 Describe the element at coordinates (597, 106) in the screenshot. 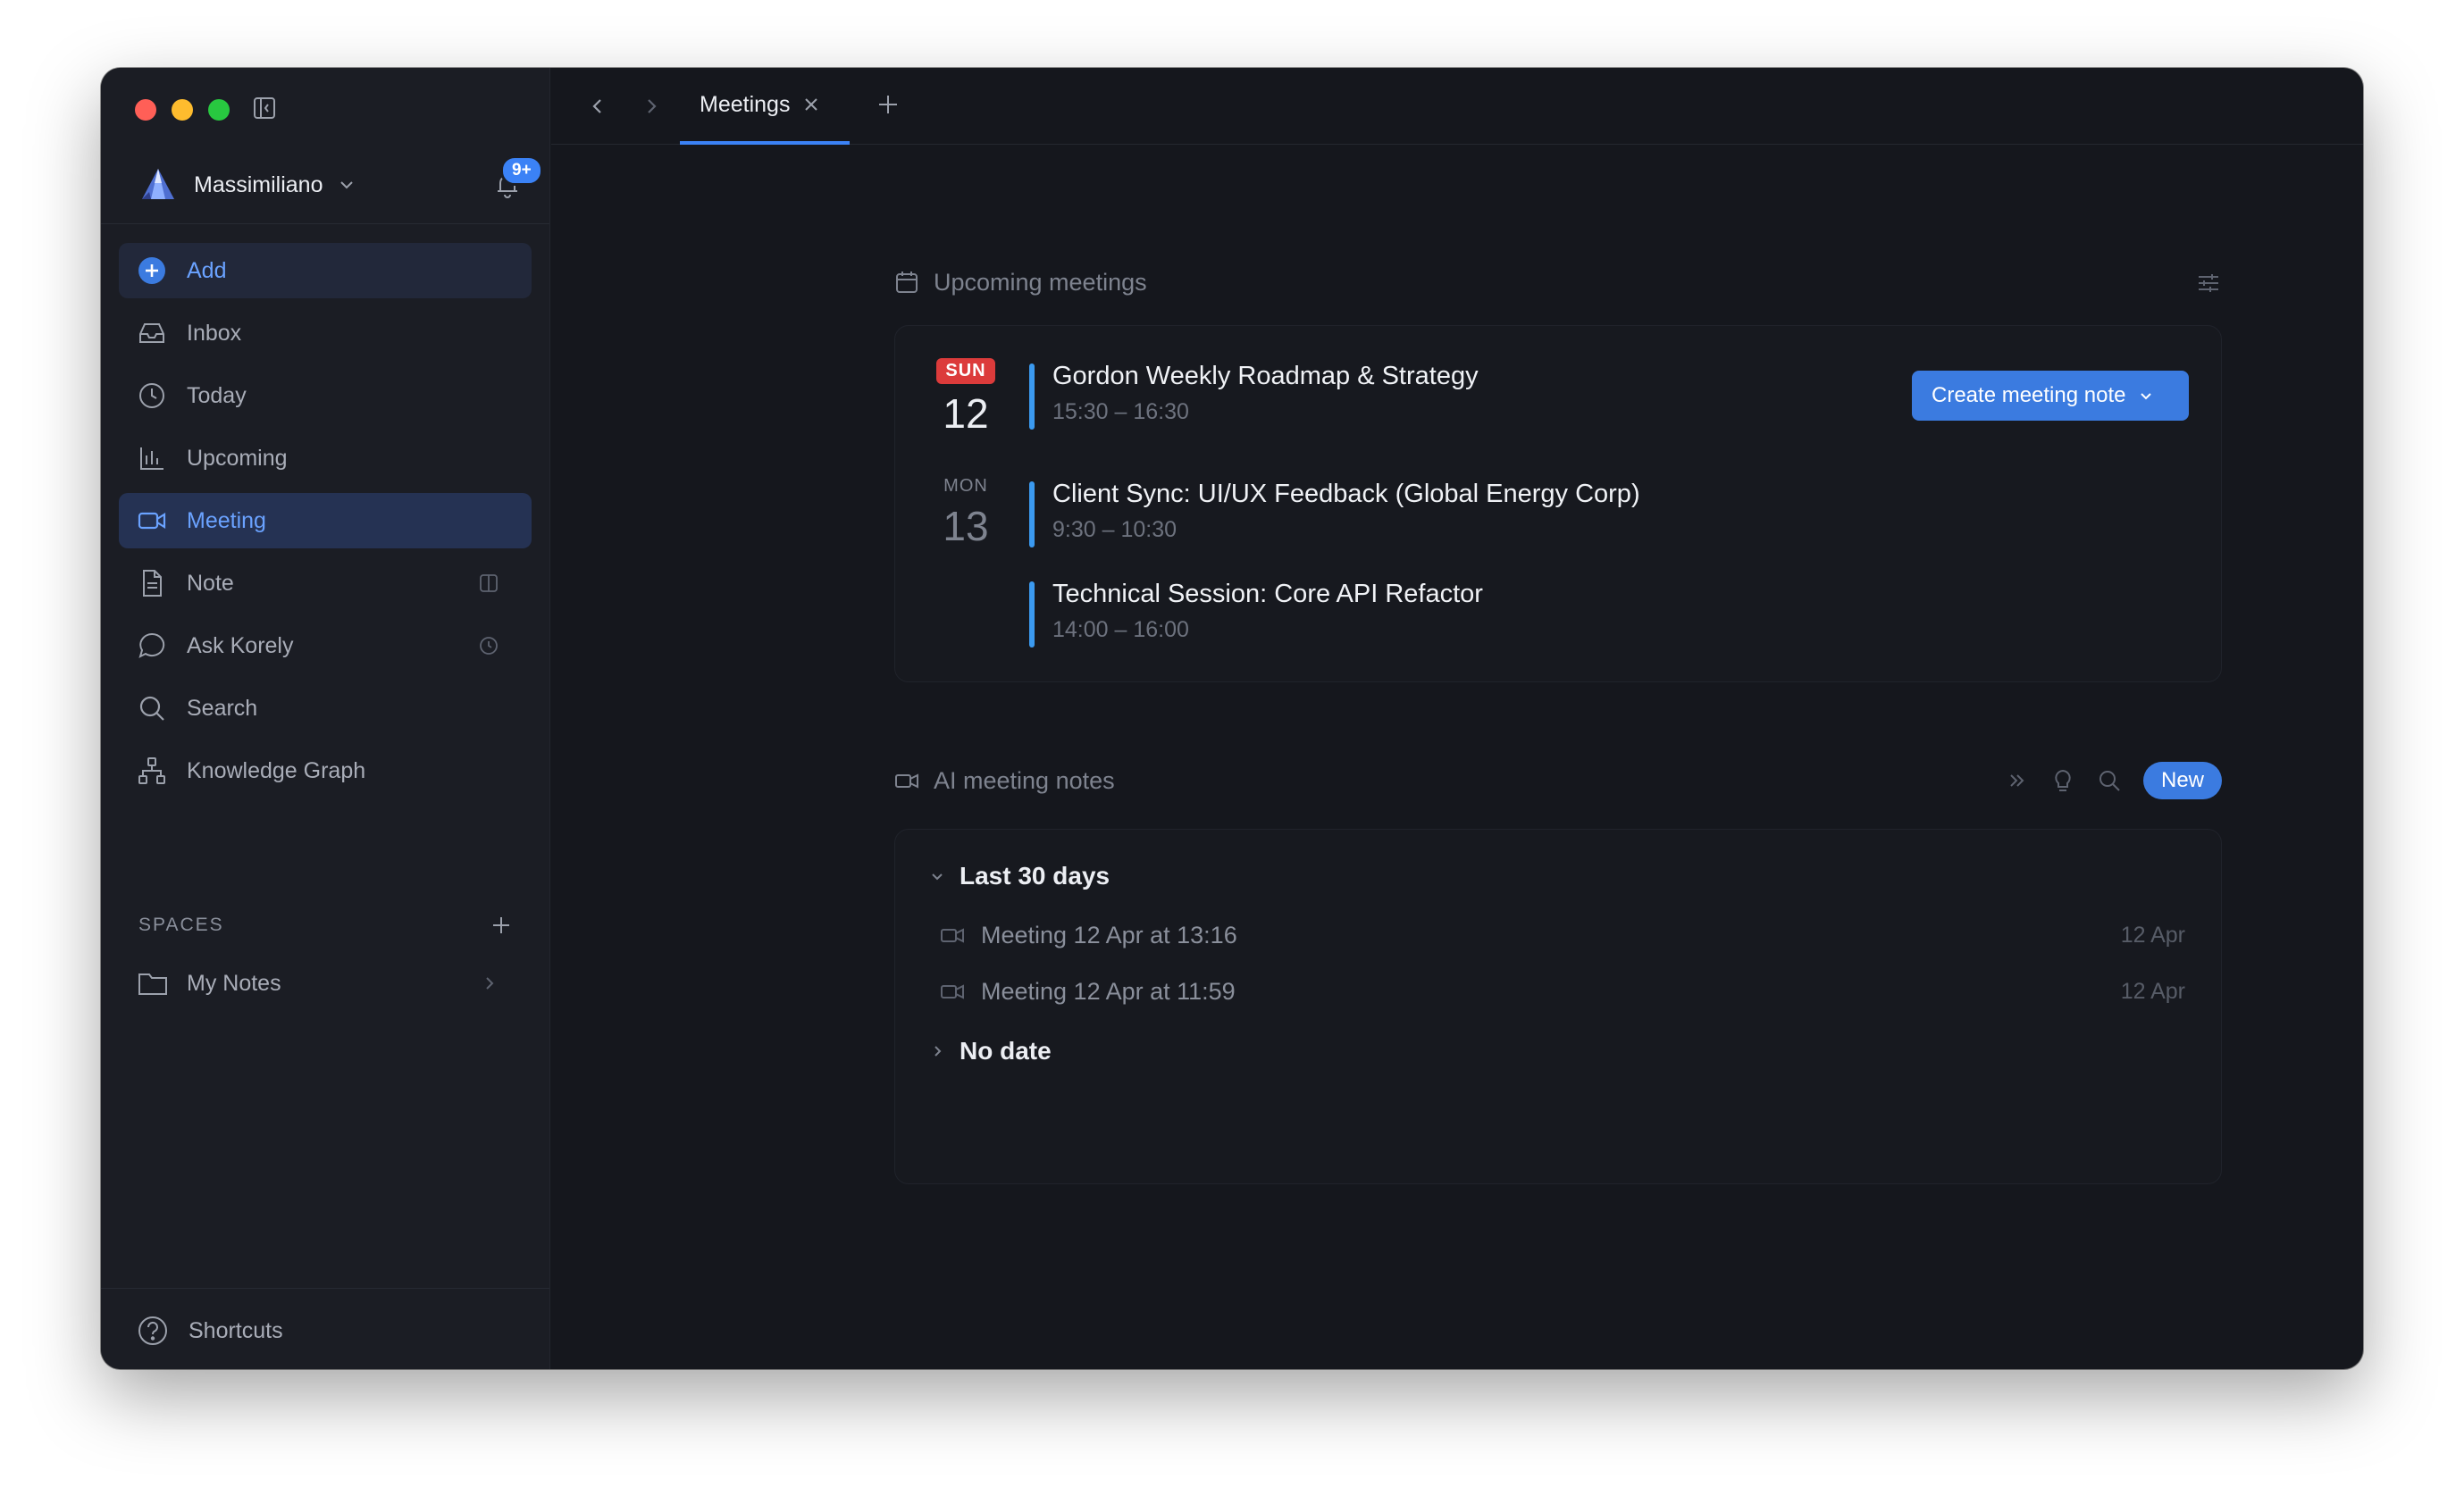

I see `back-icon` at that location.